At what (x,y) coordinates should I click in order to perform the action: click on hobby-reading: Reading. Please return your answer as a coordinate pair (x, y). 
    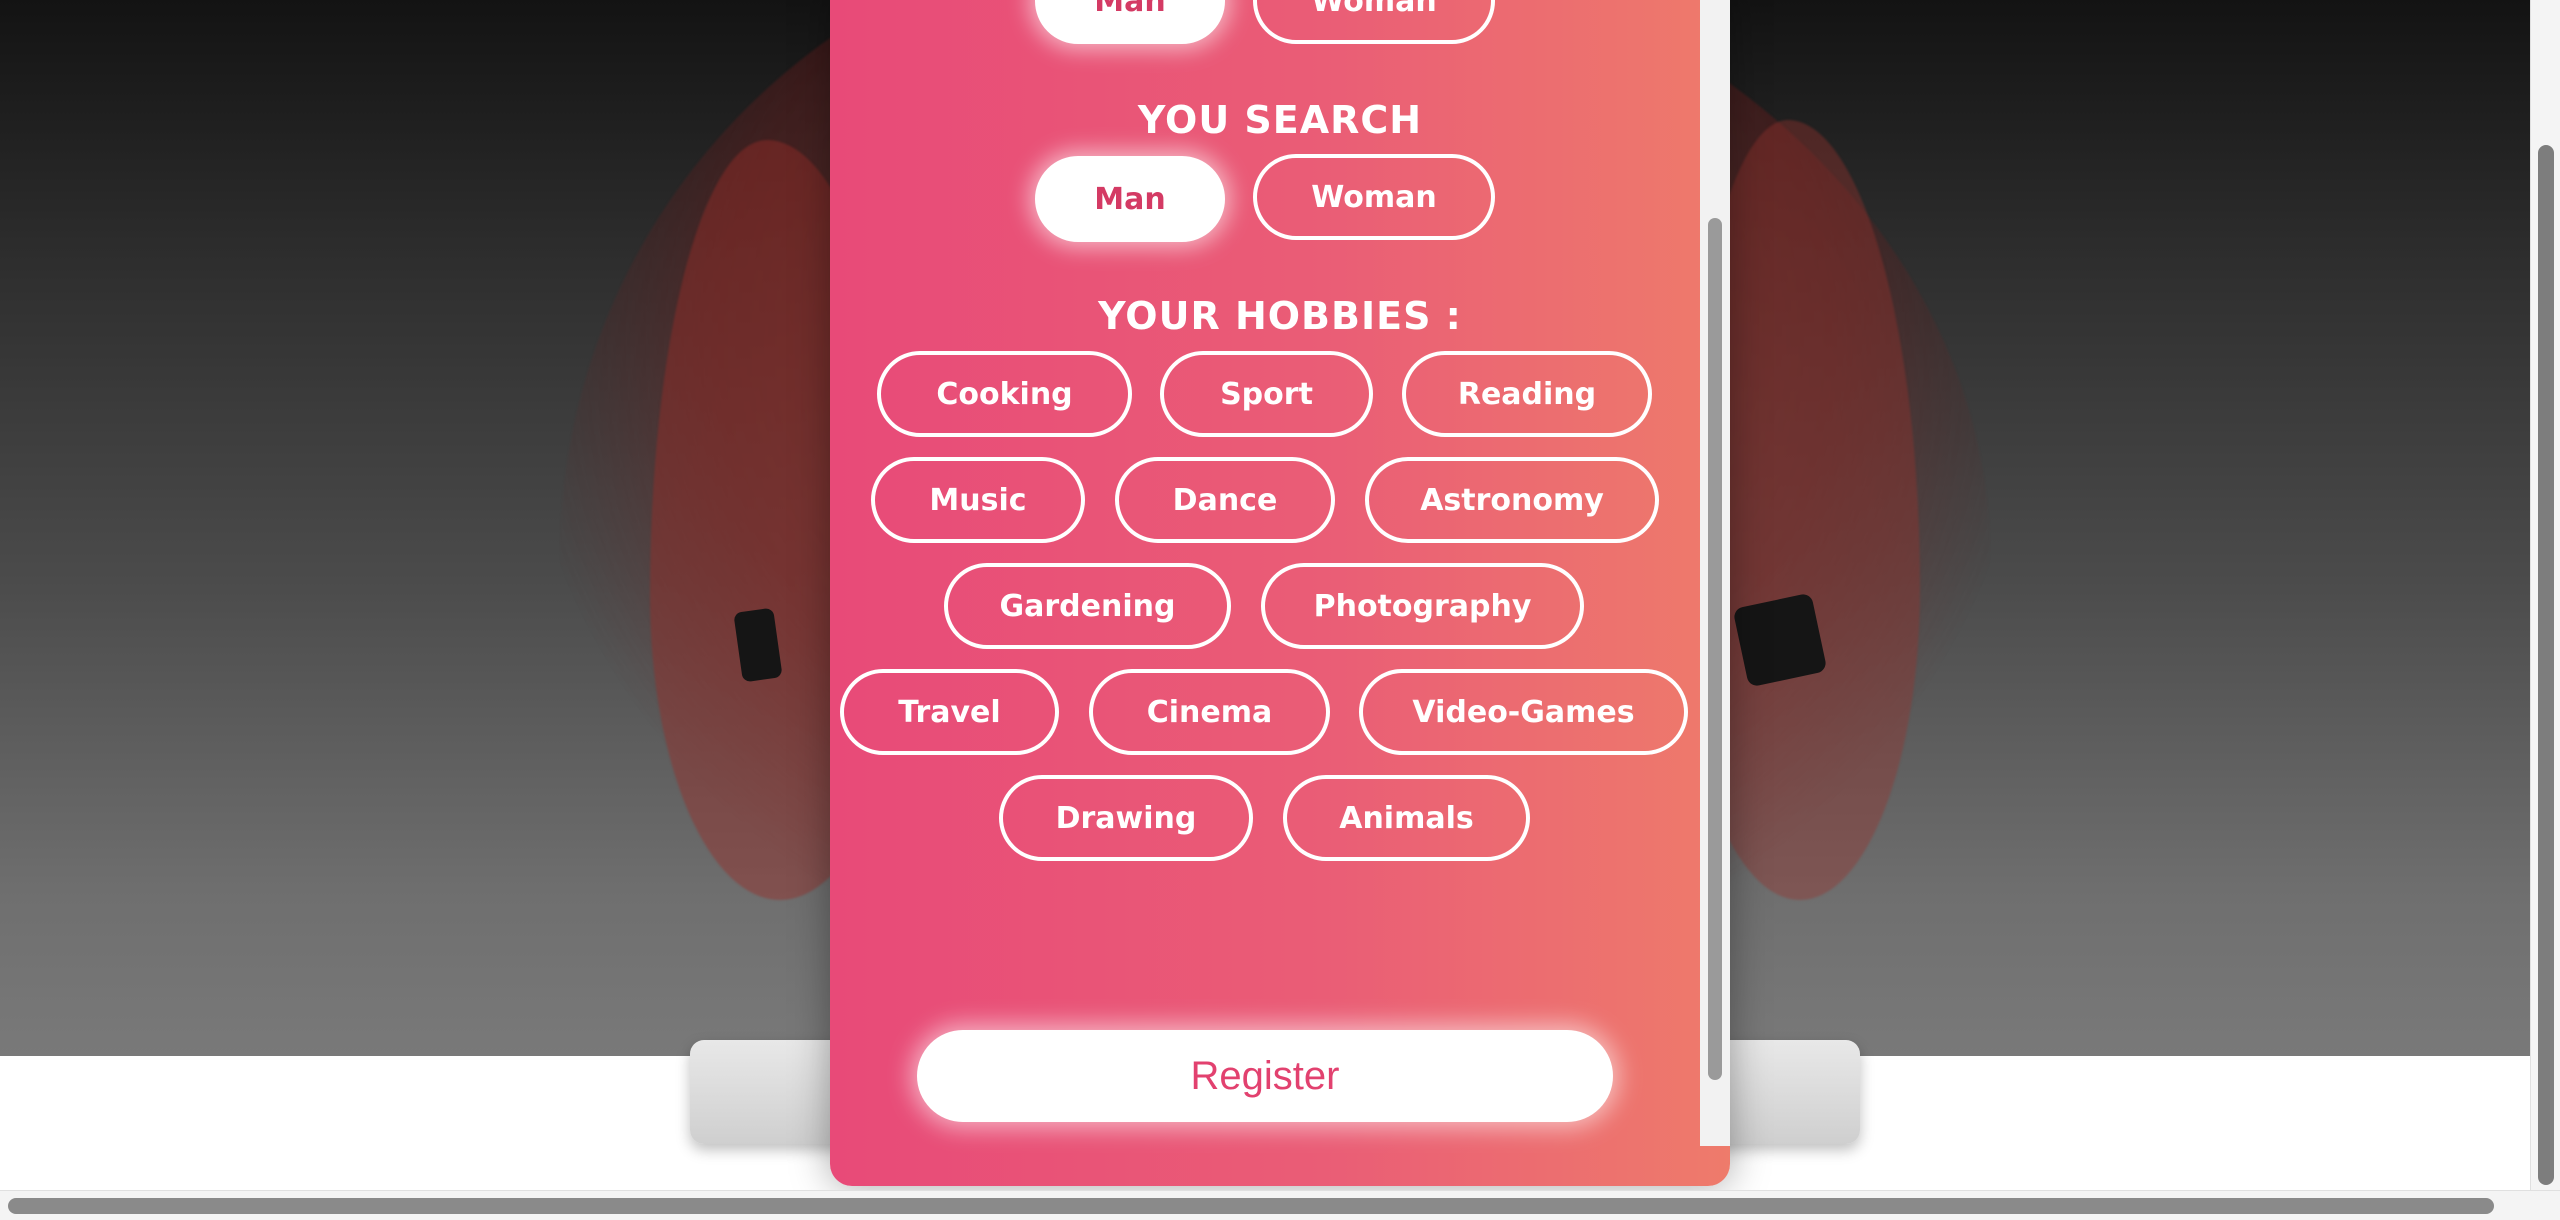
    Looking at the image, I should click on (1527, 394).